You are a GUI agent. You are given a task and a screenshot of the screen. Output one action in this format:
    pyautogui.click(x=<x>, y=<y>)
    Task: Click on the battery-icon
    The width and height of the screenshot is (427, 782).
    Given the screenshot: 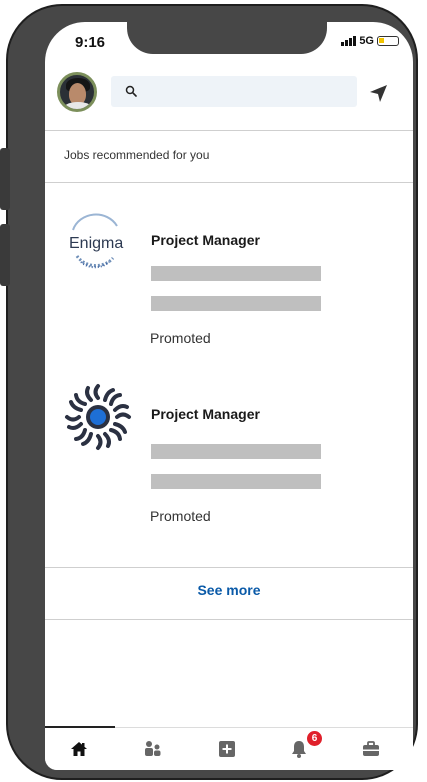 What is the action you would take?
    pyautogui.click(x=388, y=41)
    